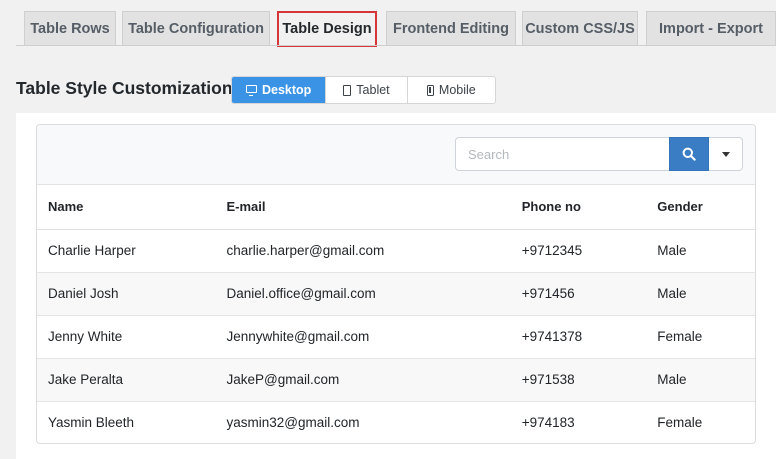 The image size is (776, 459). I want to click on device-tablet-button: Tablet, so click(367, 90).